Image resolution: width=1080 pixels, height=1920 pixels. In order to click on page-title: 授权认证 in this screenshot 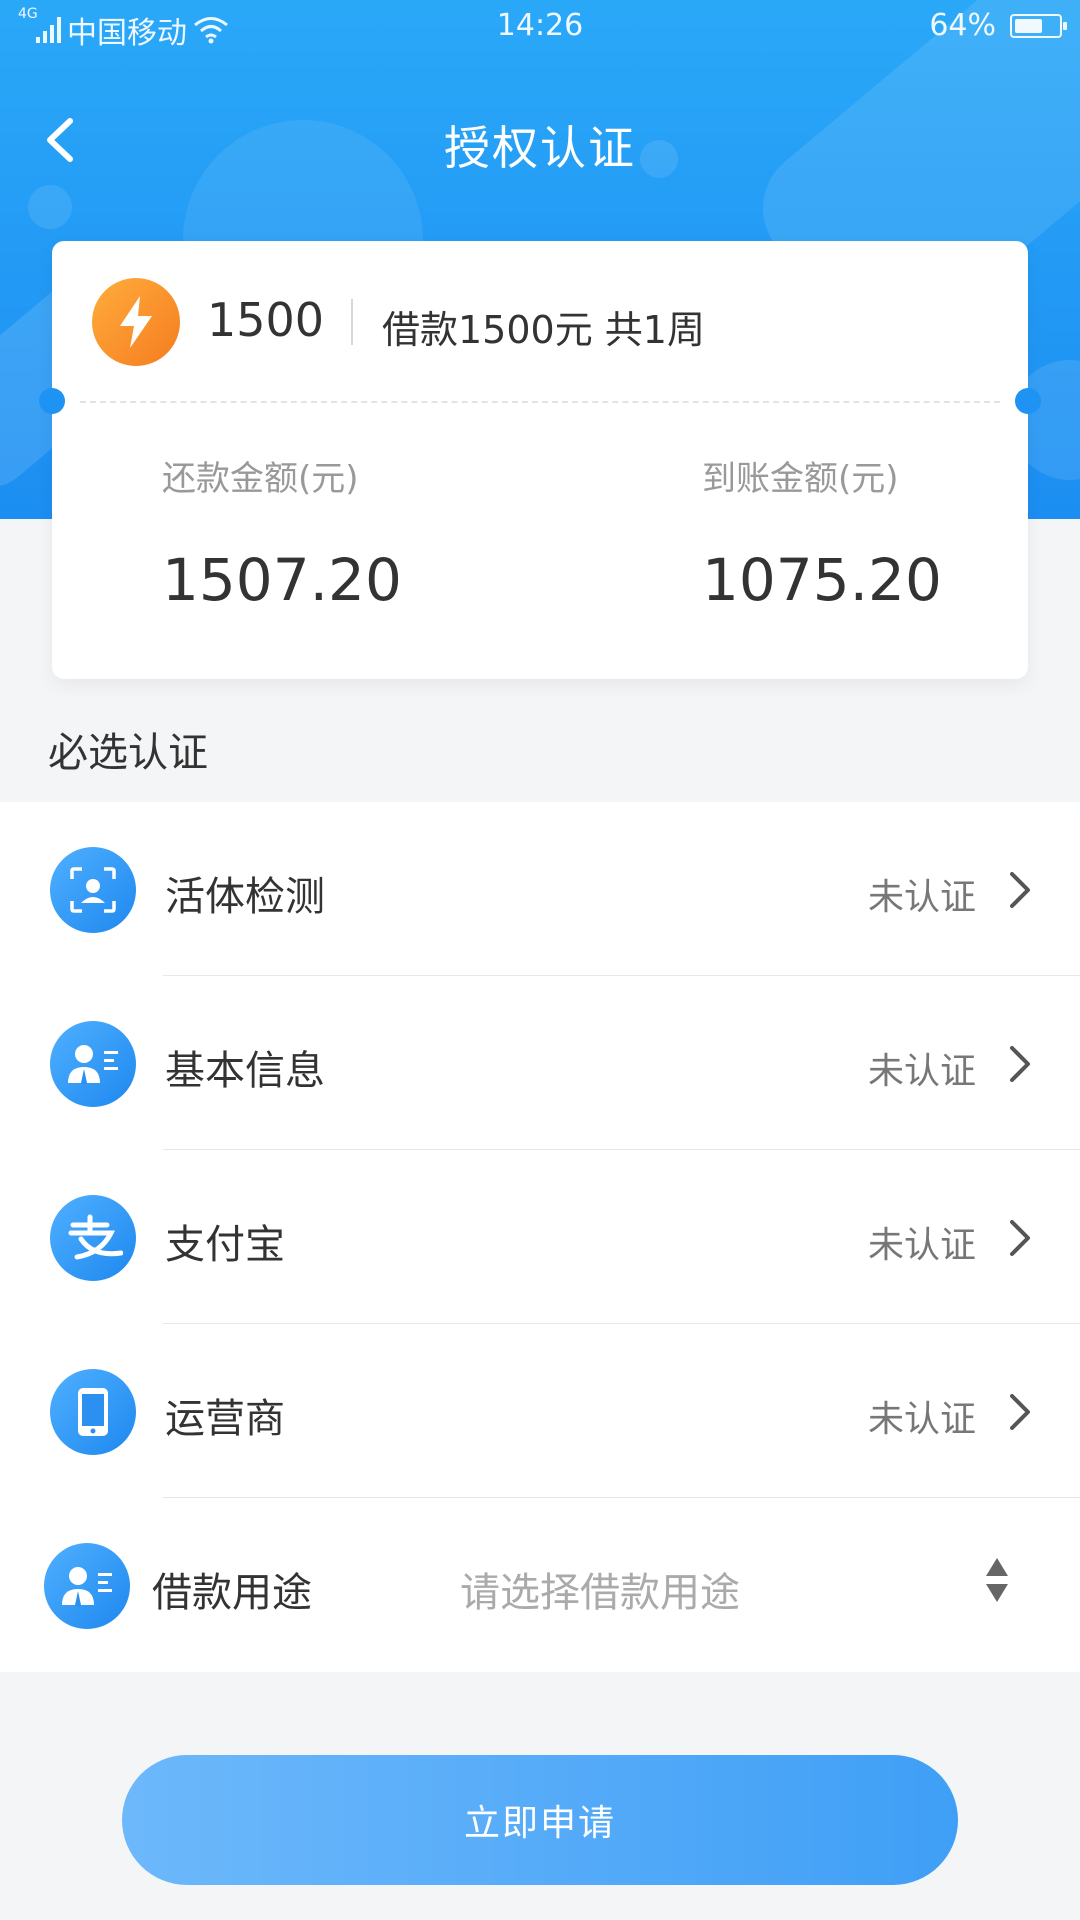, I will do `click(540, 148)`.